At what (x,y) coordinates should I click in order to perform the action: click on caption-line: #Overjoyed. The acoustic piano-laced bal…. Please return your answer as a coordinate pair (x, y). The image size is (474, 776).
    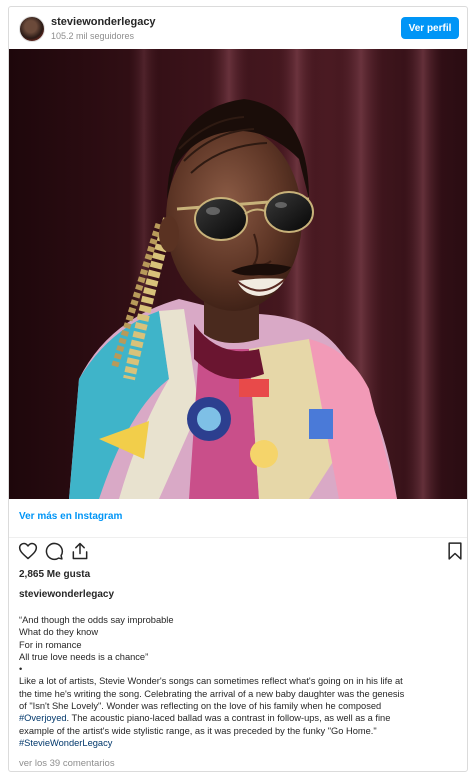
    Looking at the image, I should click on (238, 718).